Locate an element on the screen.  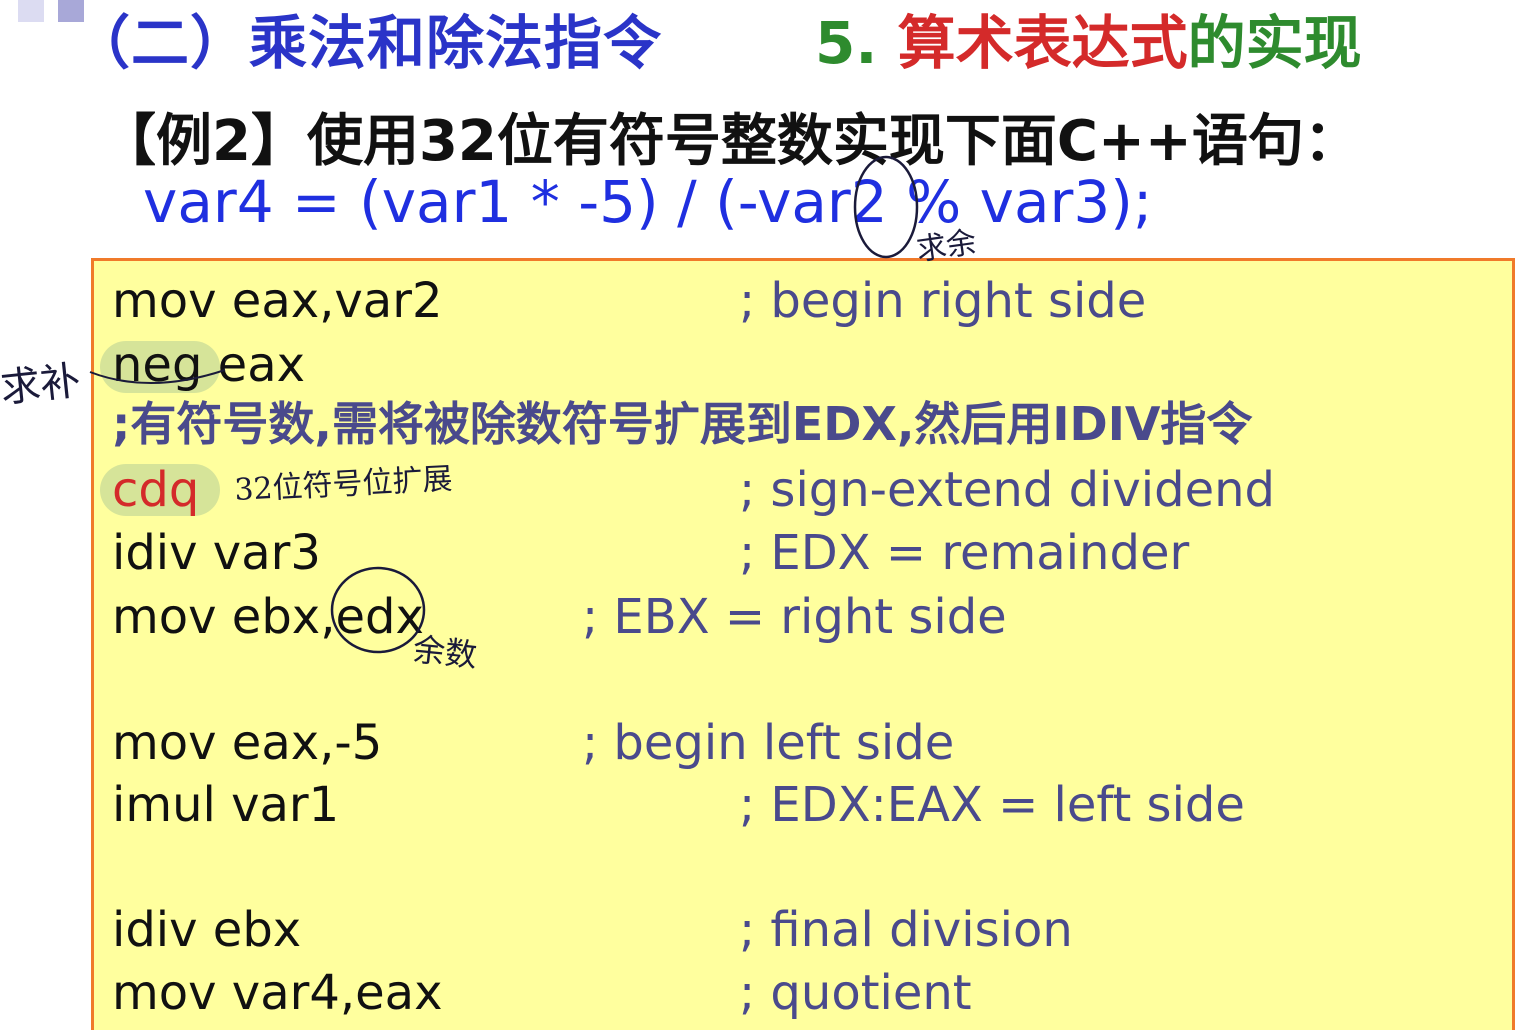
code-comment: ; quotient is located at coordinates (855, 993).